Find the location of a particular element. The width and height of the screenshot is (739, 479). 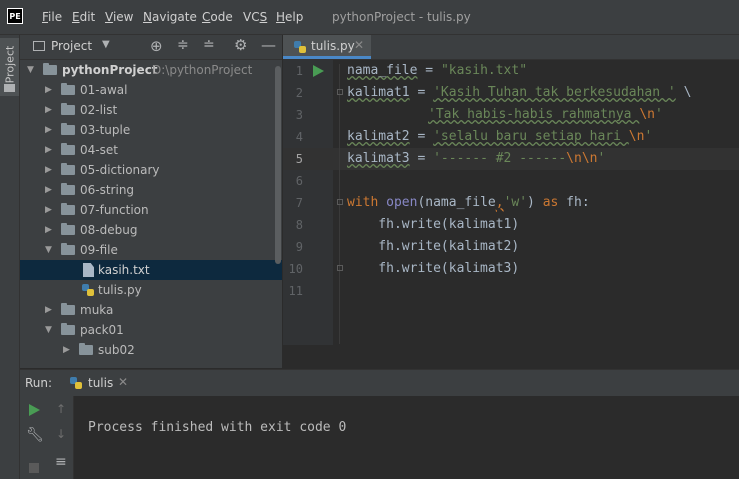

code-line-4: kalimat2 = 'selalu baru setiap hari \n' is located at coordinates (500, 136).